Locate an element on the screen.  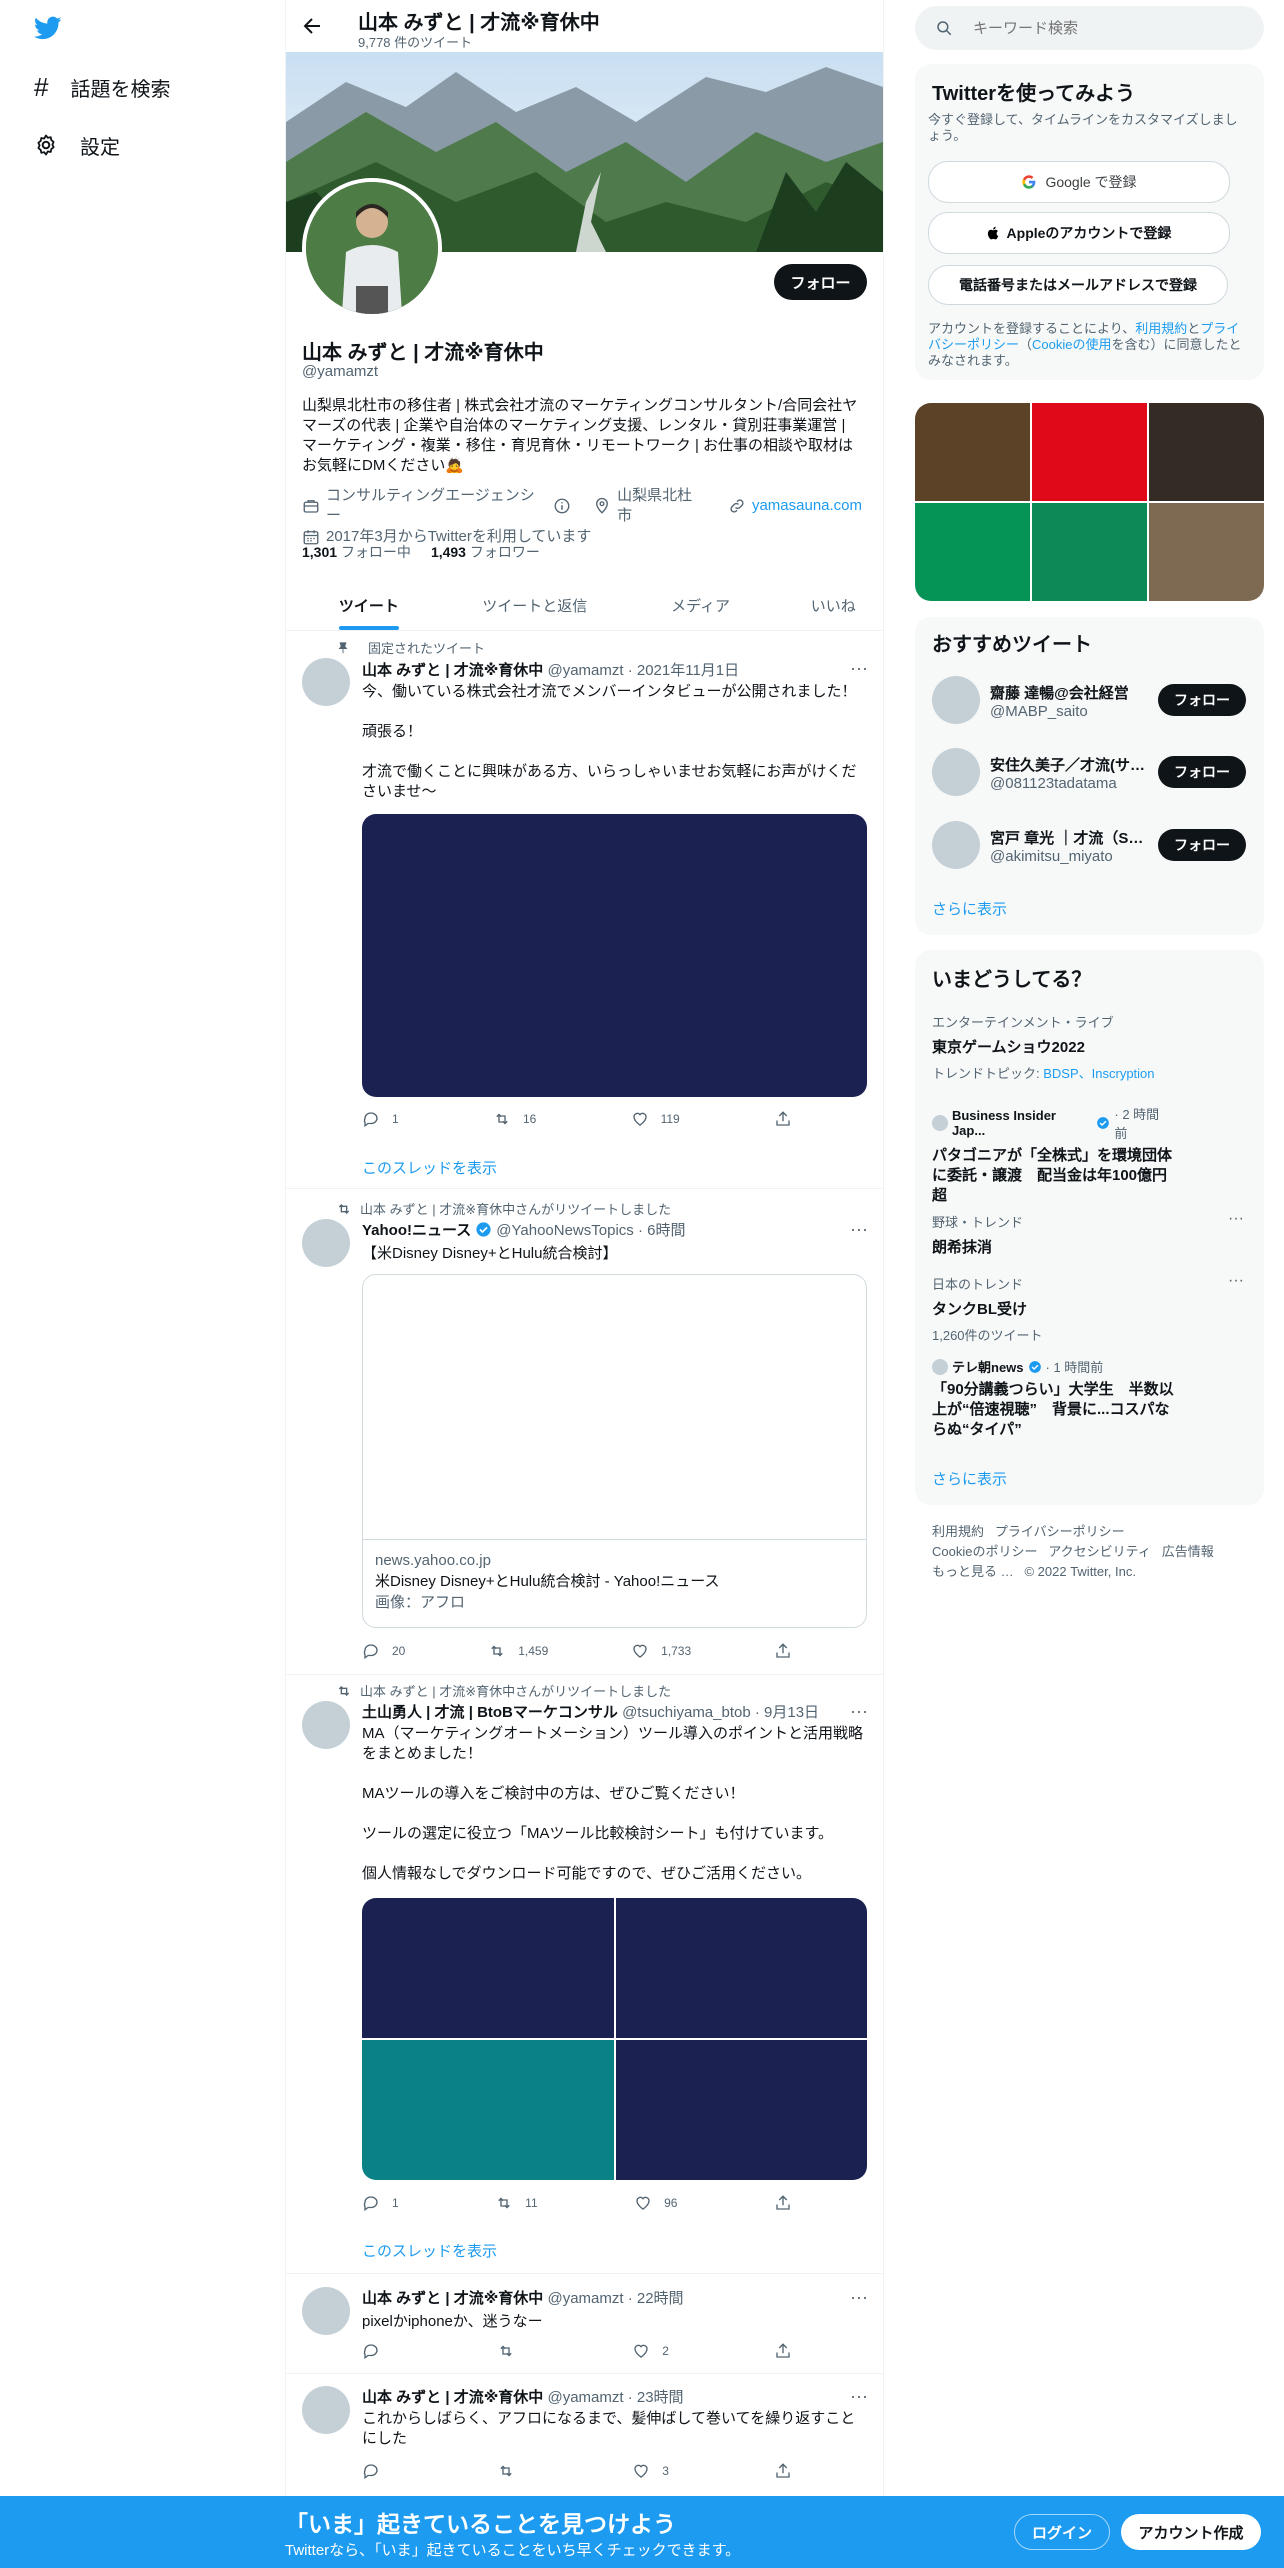
back-arrow-icon is located at coordinates (312, 26).